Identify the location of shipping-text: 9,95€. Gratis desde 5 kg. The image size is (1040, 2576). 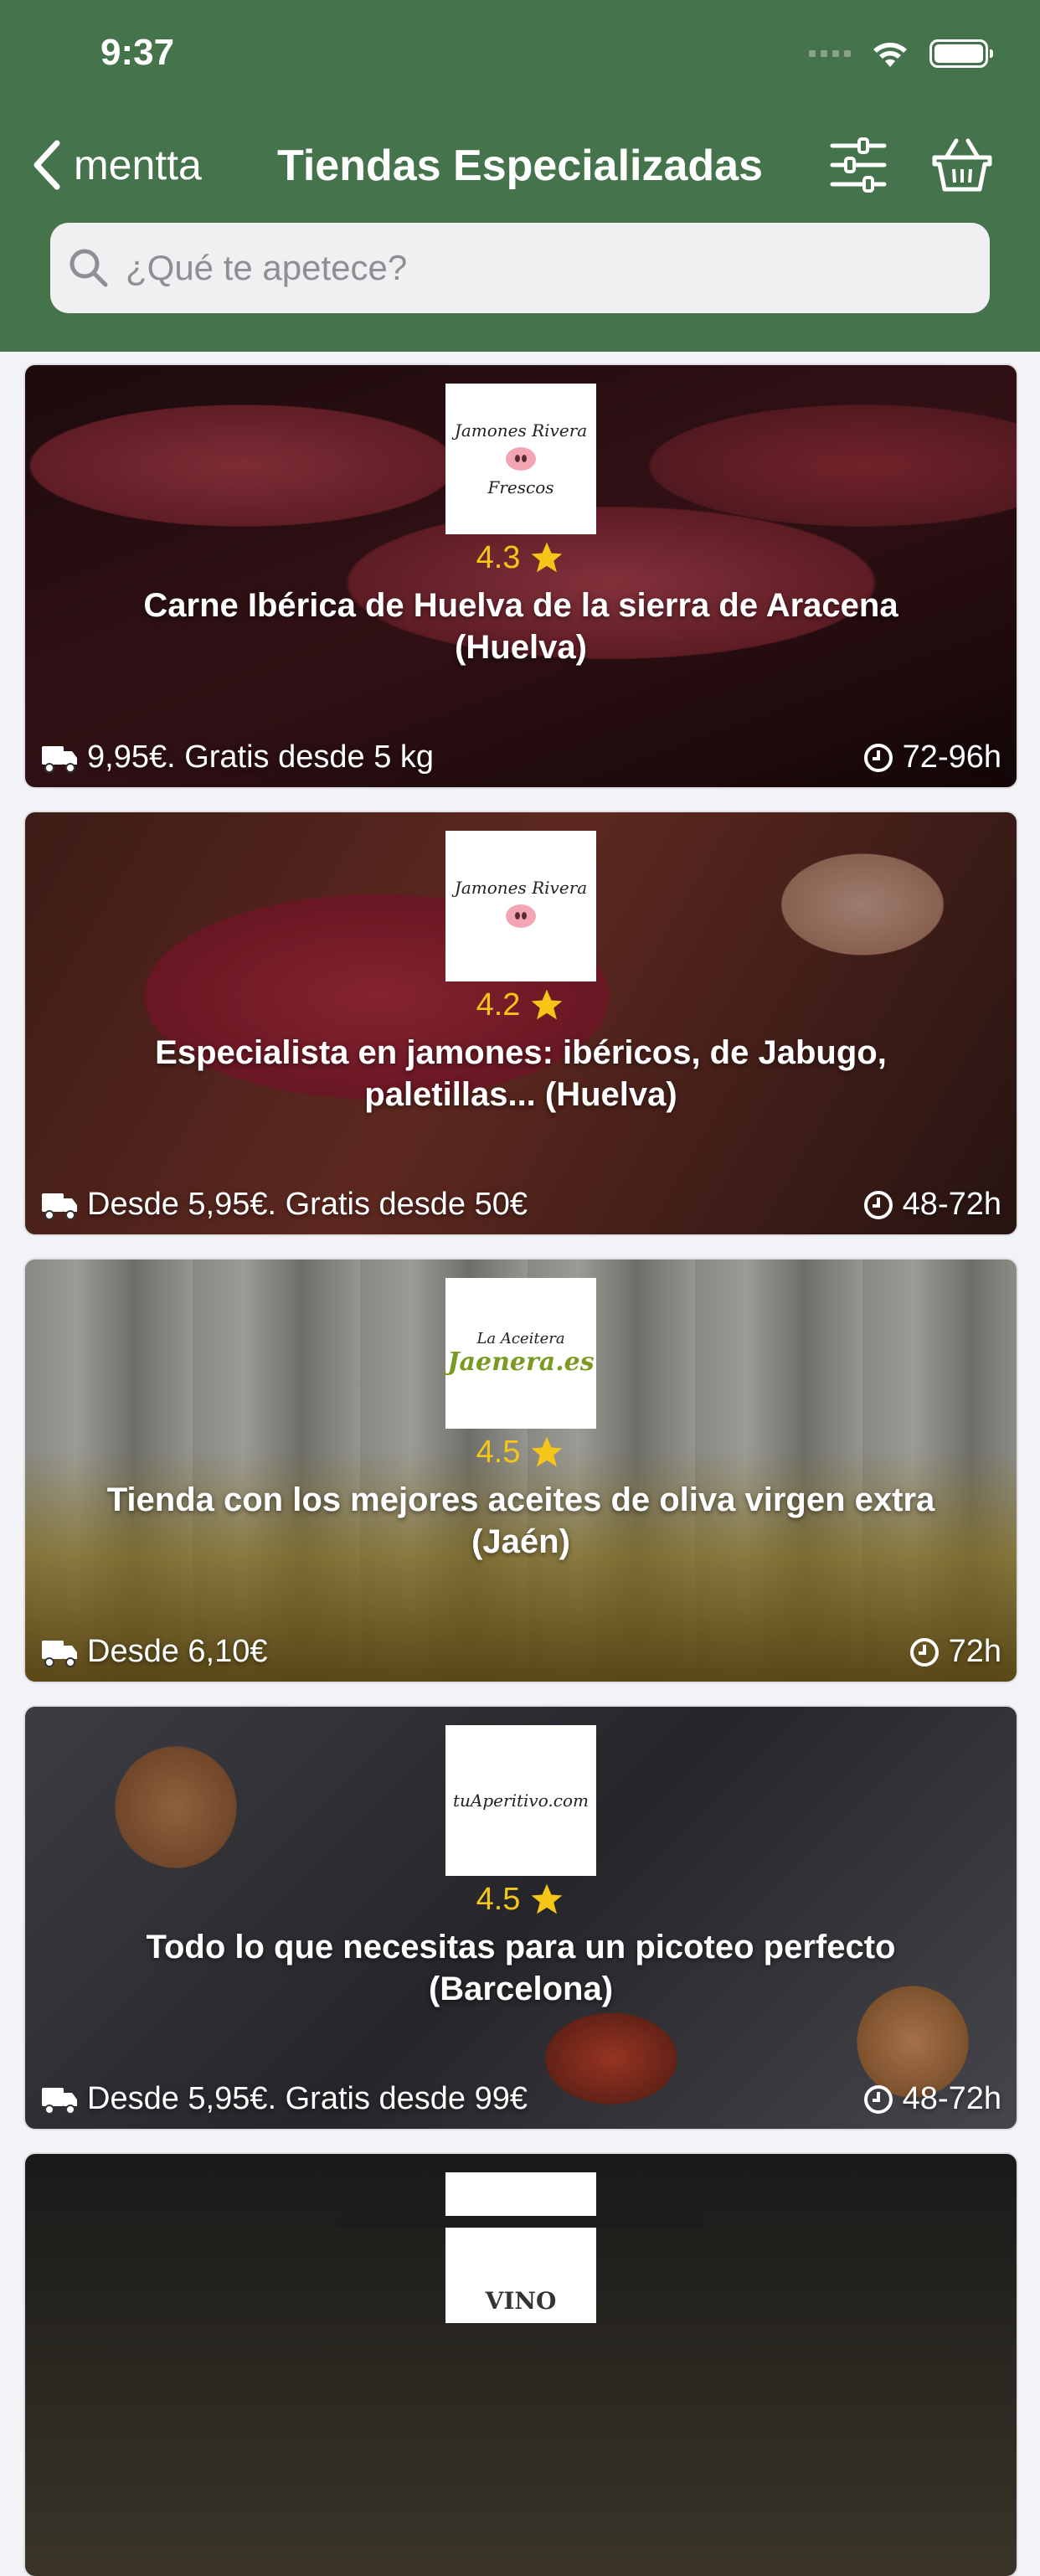
(261, 757).